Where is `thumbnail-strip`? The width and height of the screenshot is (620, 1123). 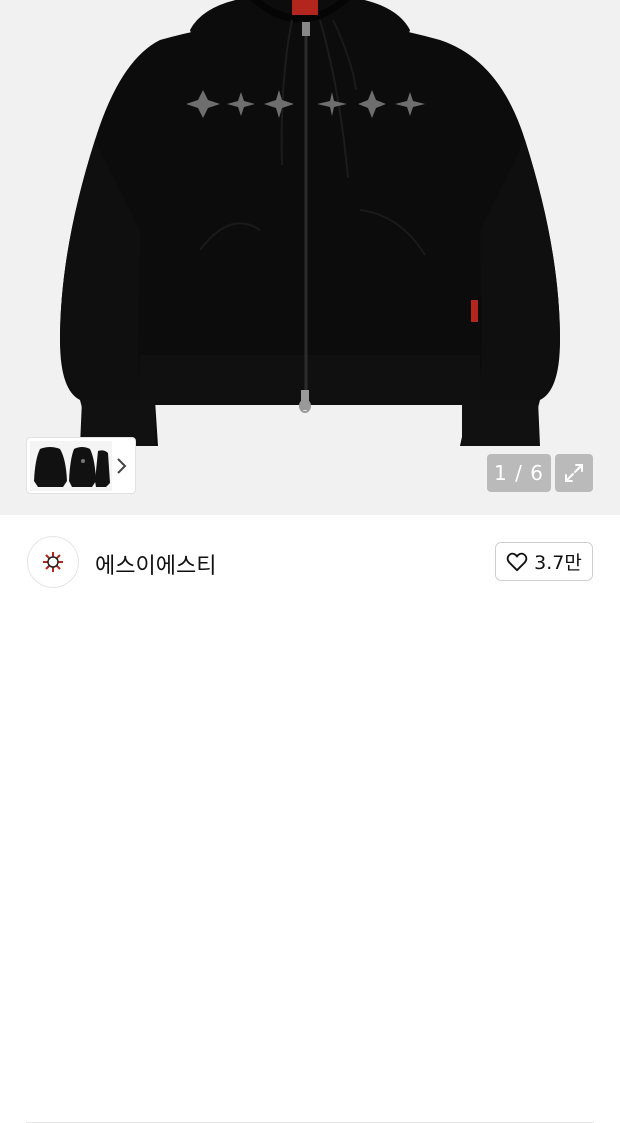 thumbnail-strip is located at coordinates (81, 465).